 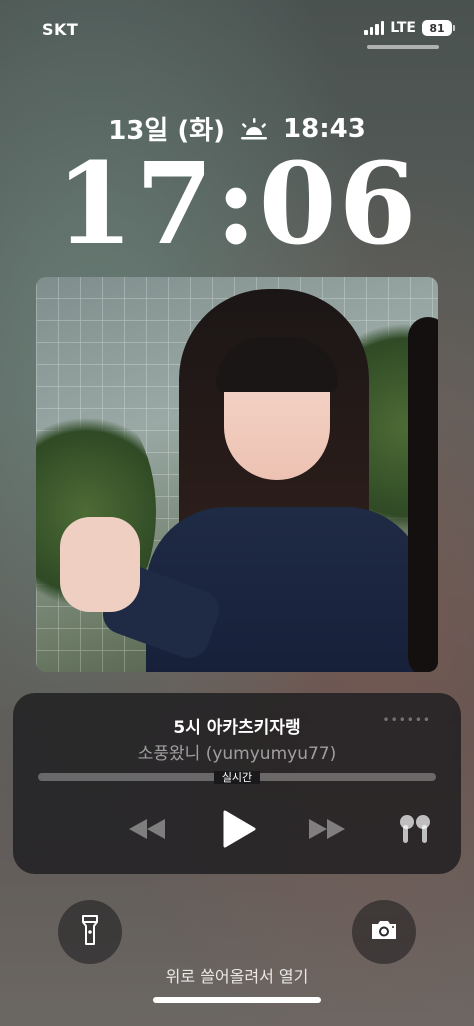 I want to click on battery-icon: 81, so click(x=438, y=28).